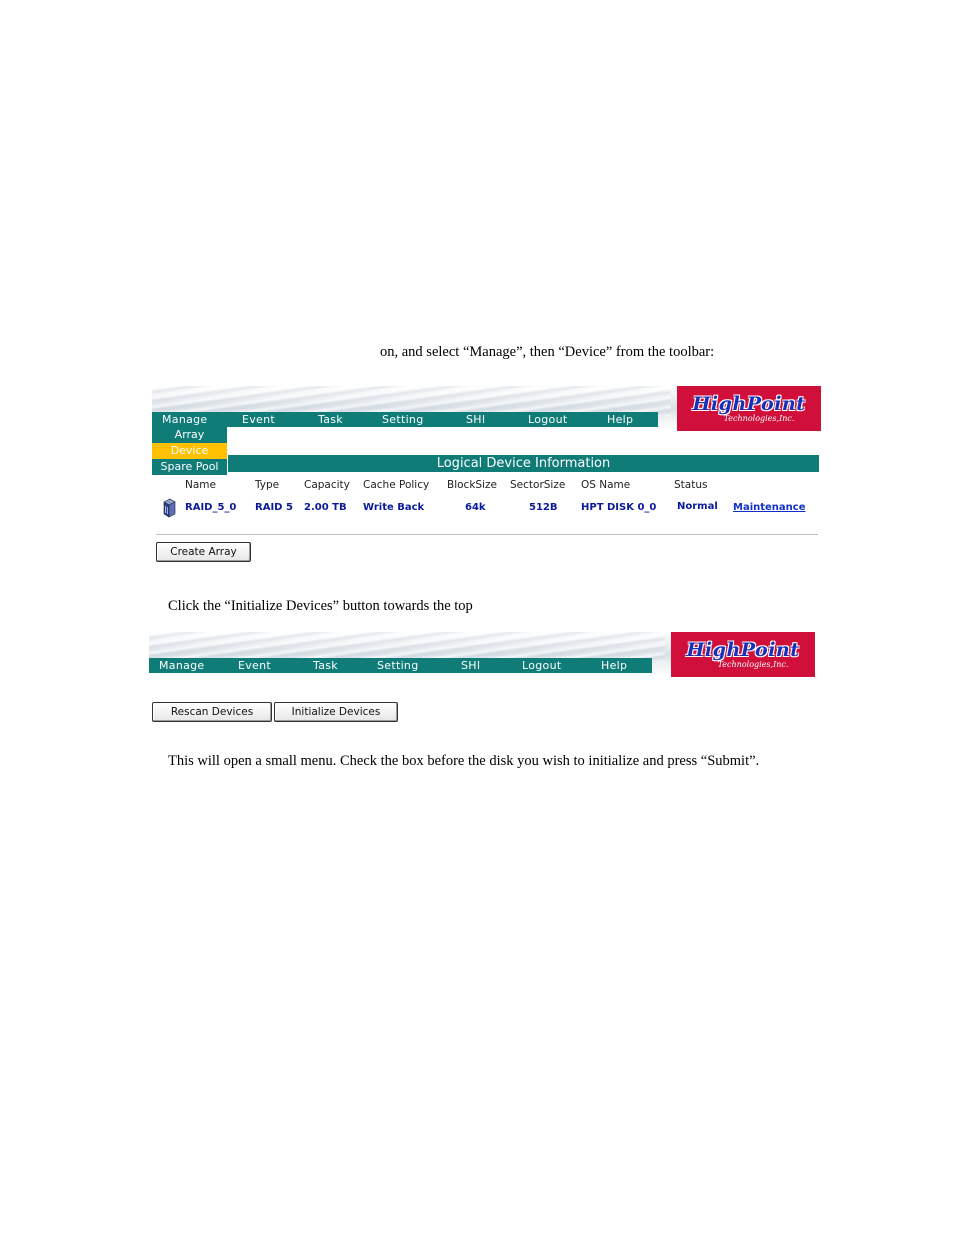  What do you see at coordinates (169, 508) in the screenshot?
I see `disk-array-icon` at bounding box center [169, 508].